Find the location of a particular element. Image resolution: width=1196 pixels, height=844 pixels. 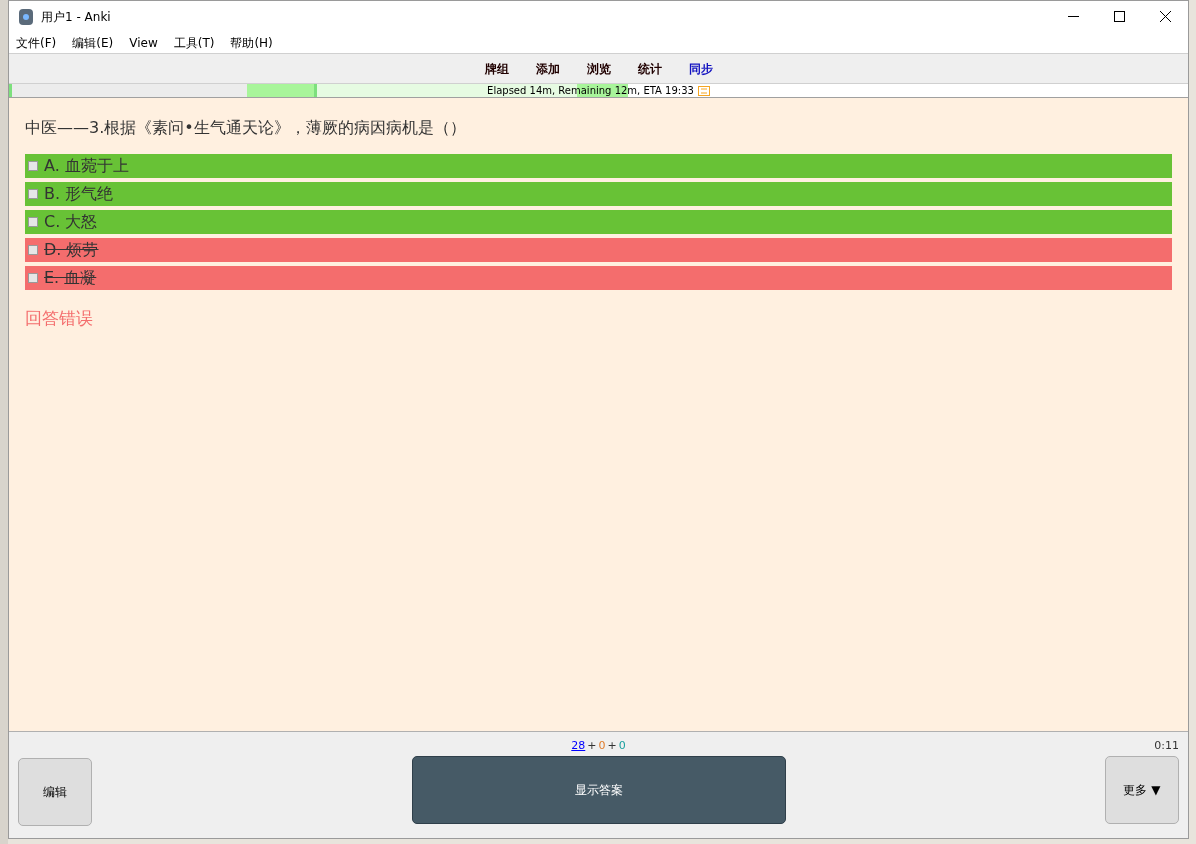

menu-item: 工具(T) is located at coordinates (194, 42).